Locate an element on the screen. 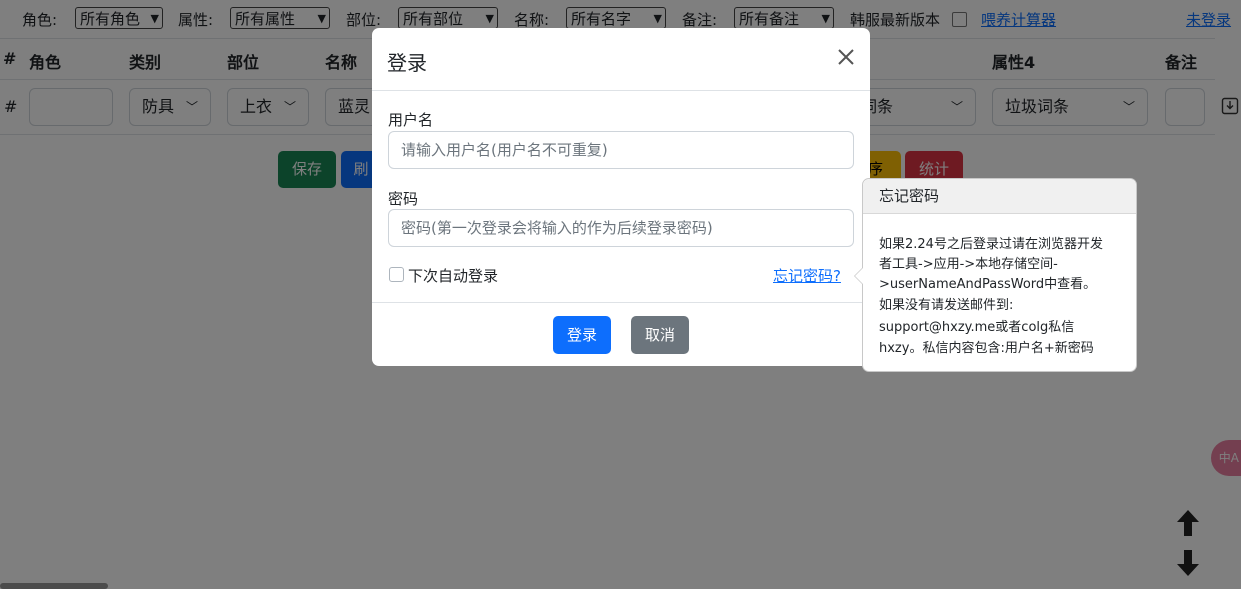 This screenshot has height=589, width=1241. popover-line: support@hxzy.me或者colg私信 is located at coordinates (977, 327).